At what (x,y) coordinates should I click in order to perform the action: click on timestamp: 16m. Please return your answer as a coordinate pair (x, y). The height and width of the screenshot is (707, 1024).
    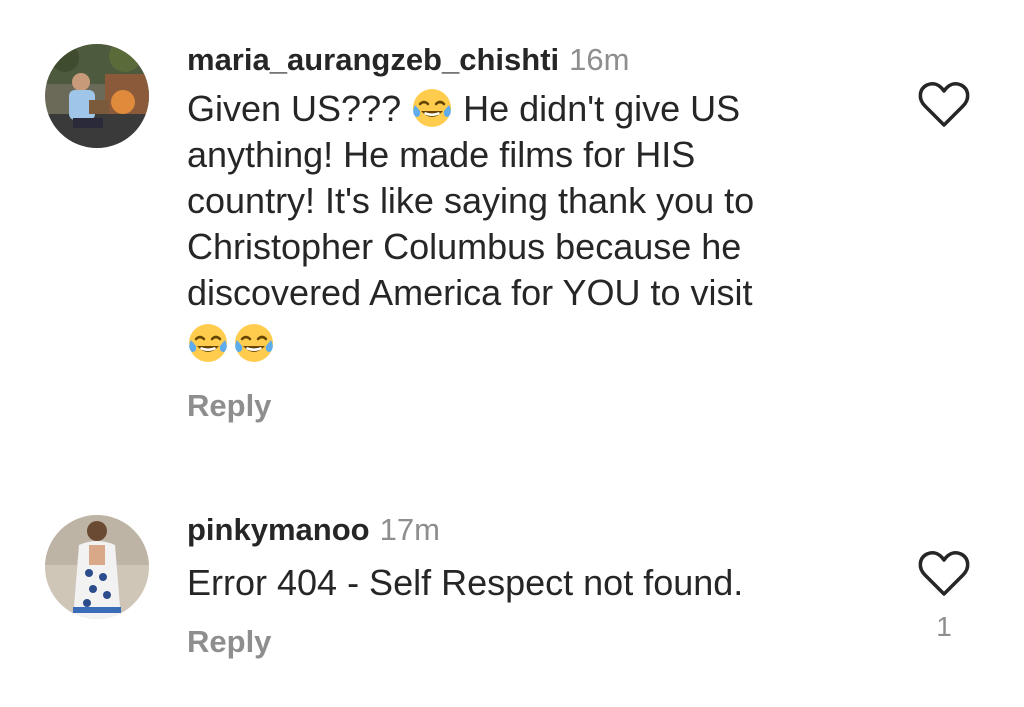
    Looking at the image, I should click on (599, 59).